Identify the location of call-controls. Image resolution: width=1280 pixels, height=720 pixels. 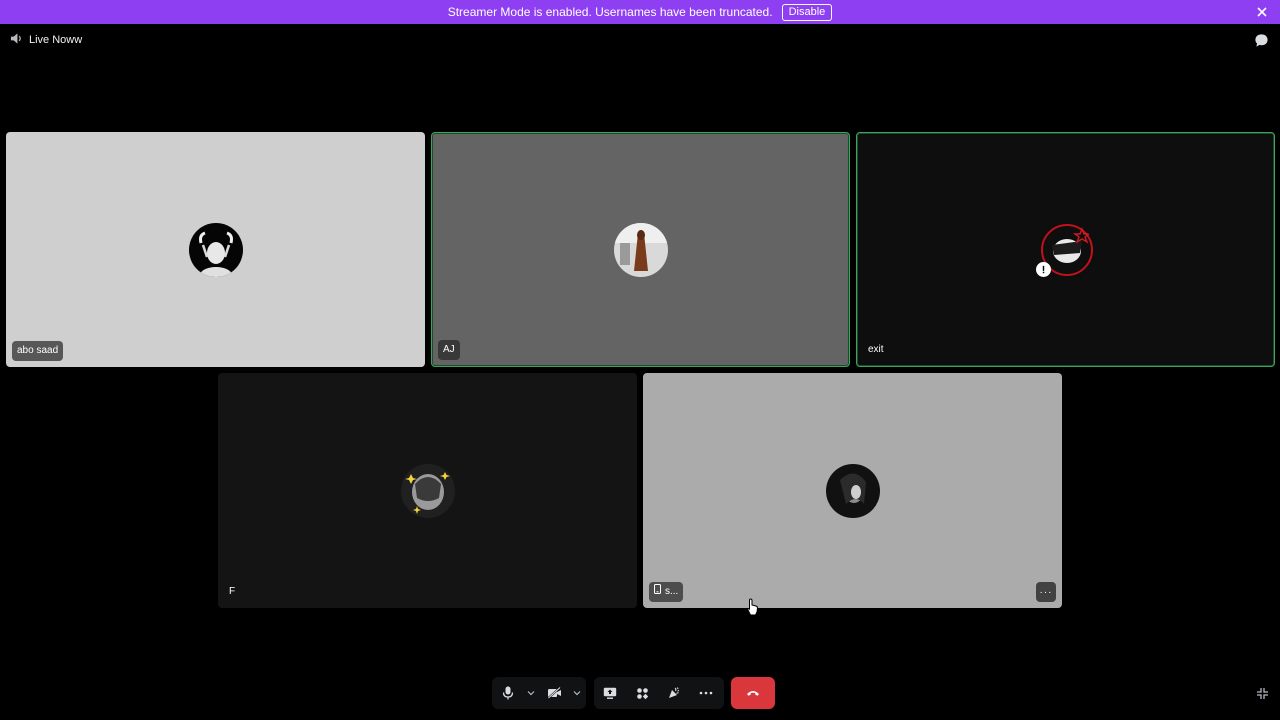
(640, 693).